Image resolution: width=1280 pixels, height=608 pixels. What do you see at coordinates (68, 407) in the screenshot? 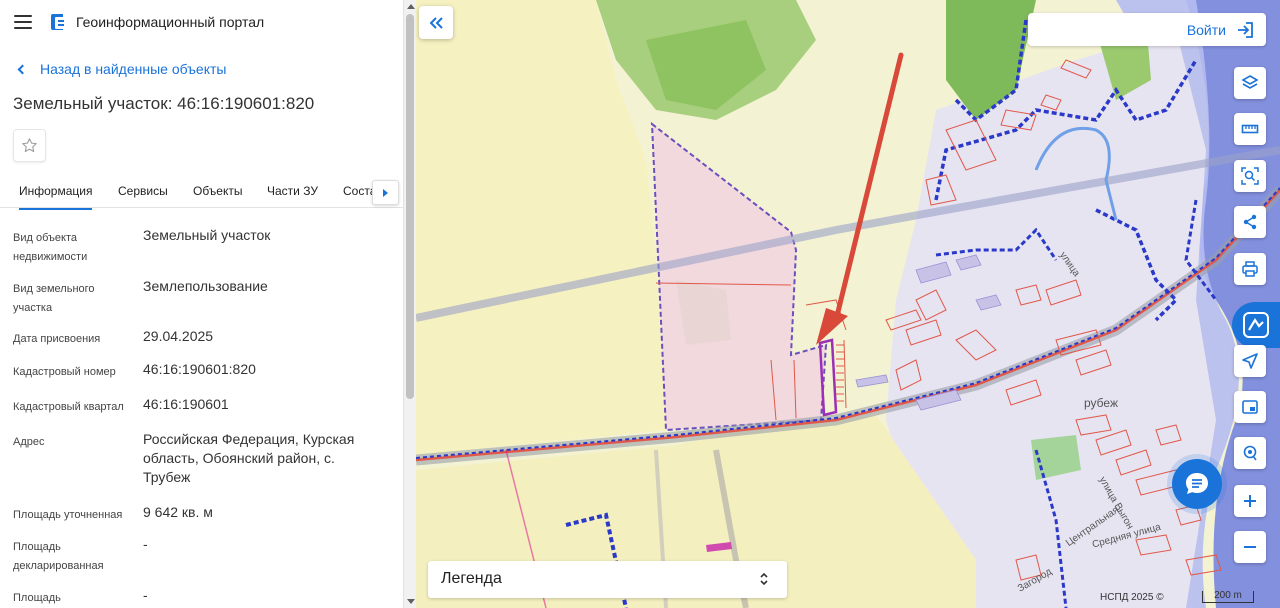
I see `info-label: Кадастровый квартал` at bounding box center [68, 407].